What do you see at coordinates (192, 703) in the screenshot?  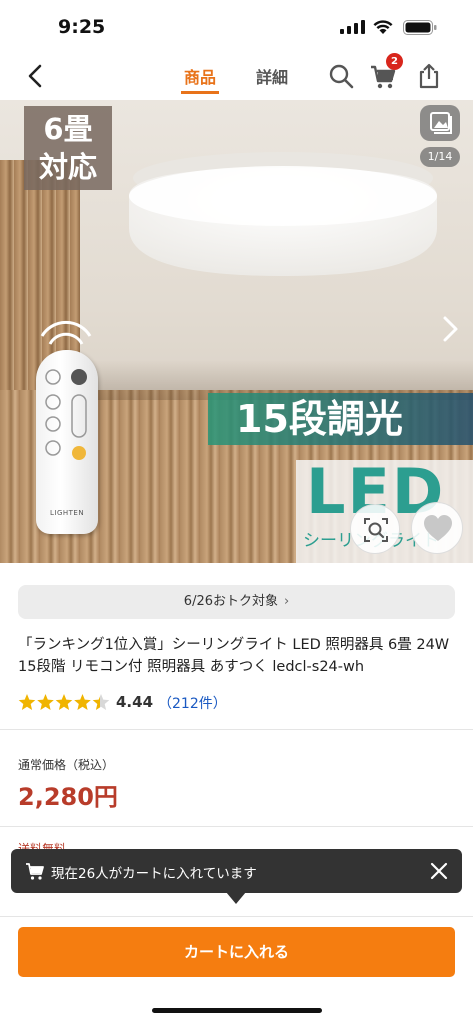 I see `review-count-link: （212件）` at bounding box center [192, 703].